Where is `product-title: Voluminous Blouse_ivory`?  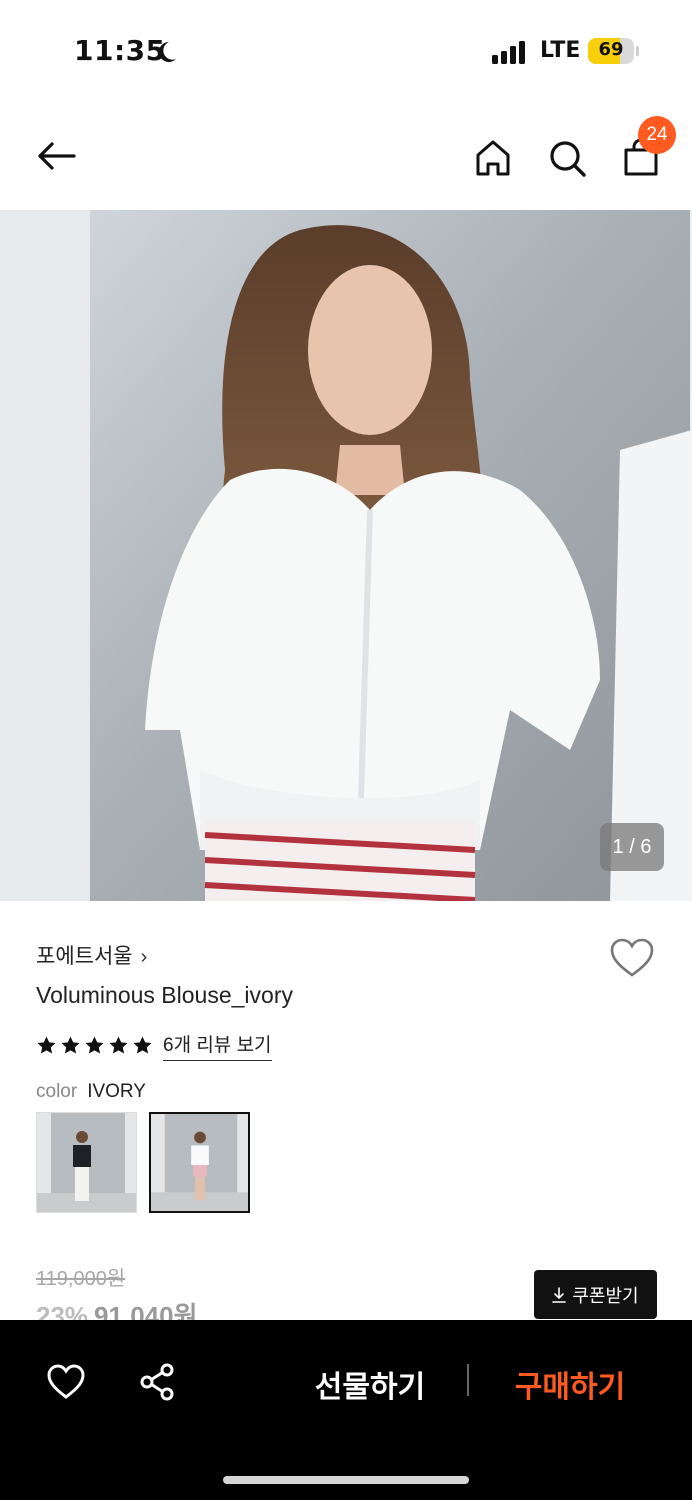
product-title: Voluminous Blouse_ivory is located at coordinates (164, 995).